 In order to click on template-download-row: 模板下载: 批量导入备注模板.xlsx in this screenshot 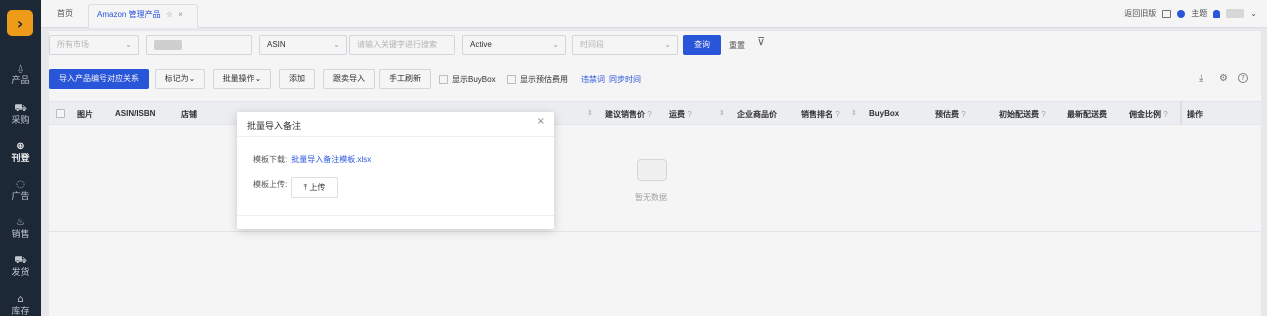, I will do `click(312, 159)`.